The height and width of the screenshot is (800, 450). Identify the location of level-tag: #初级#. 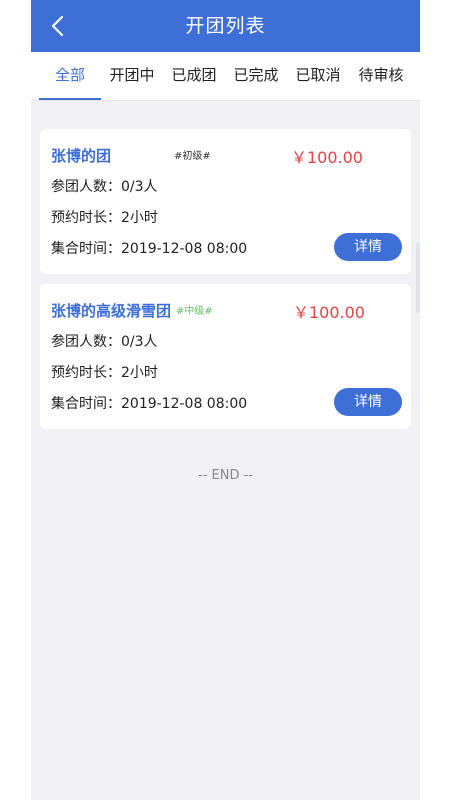
(192, 156).